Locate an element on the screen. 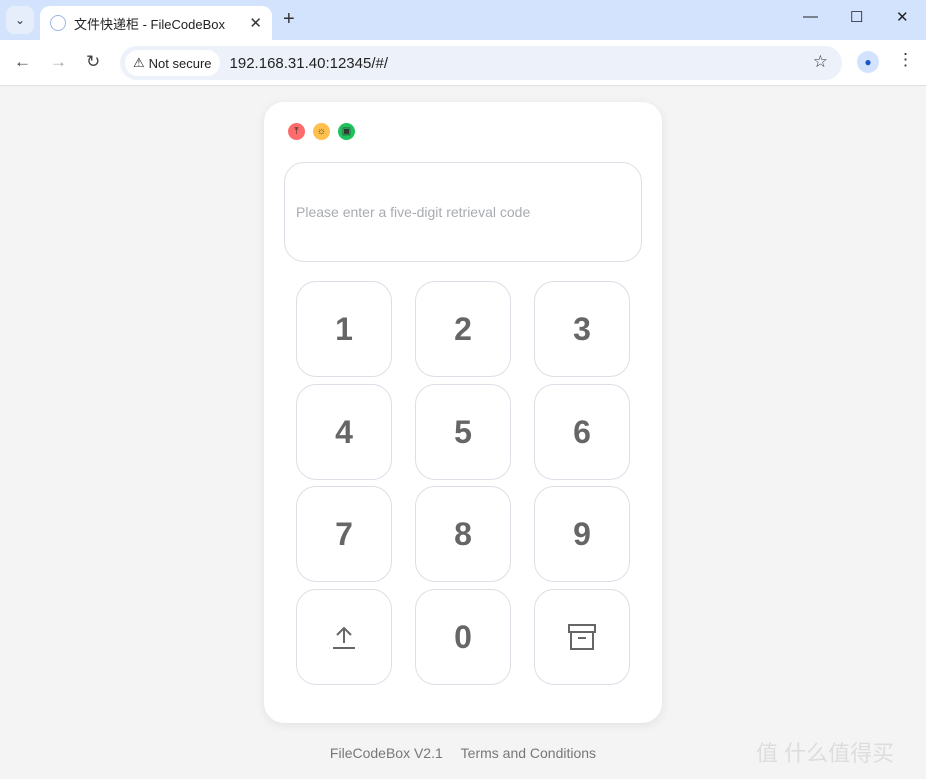 The width and height of the screenshot is (926, 779). tab-strip: ⌄ 文件快递柜 - FileCodeBox ✕ + — ☐ ✕ is located at coordinates (463, 20).